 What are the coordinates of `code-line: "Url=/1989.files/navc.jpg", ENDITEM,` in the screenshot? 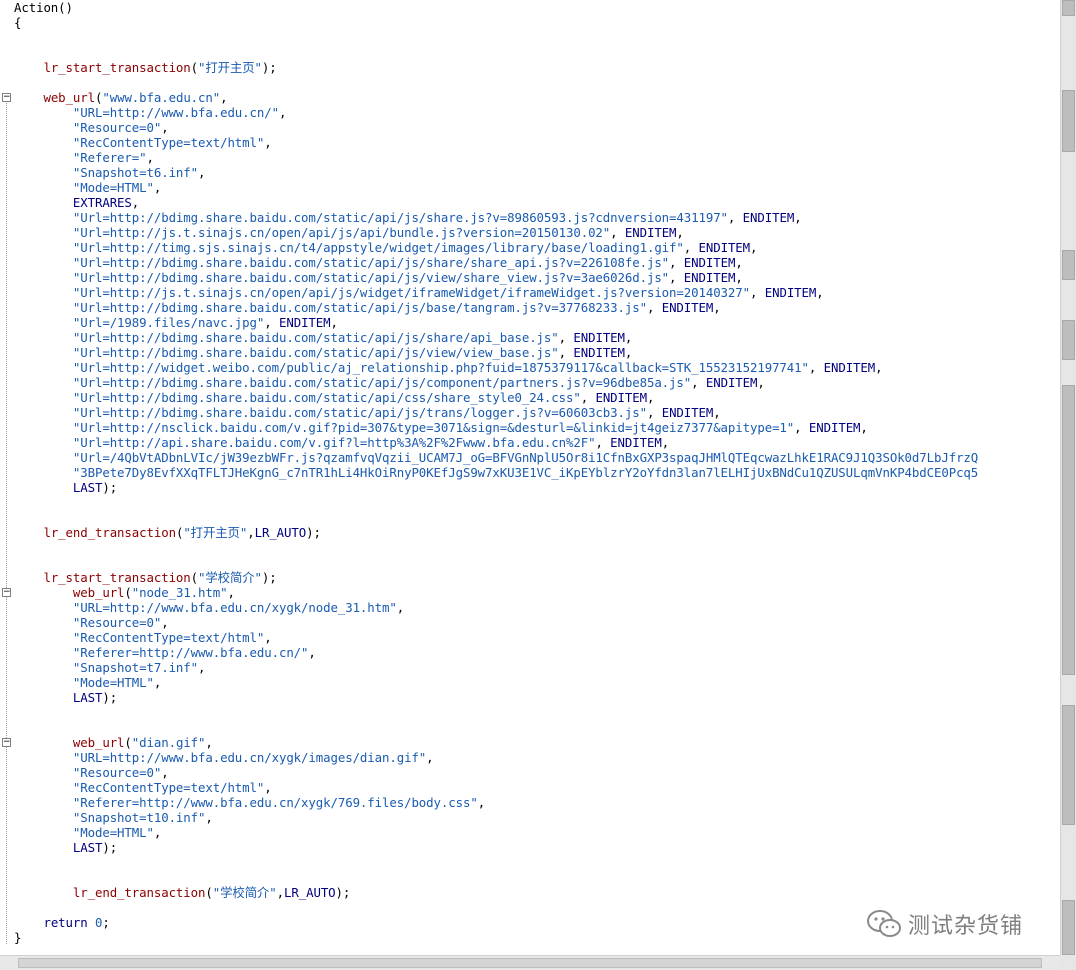 It's located at (176, 322).